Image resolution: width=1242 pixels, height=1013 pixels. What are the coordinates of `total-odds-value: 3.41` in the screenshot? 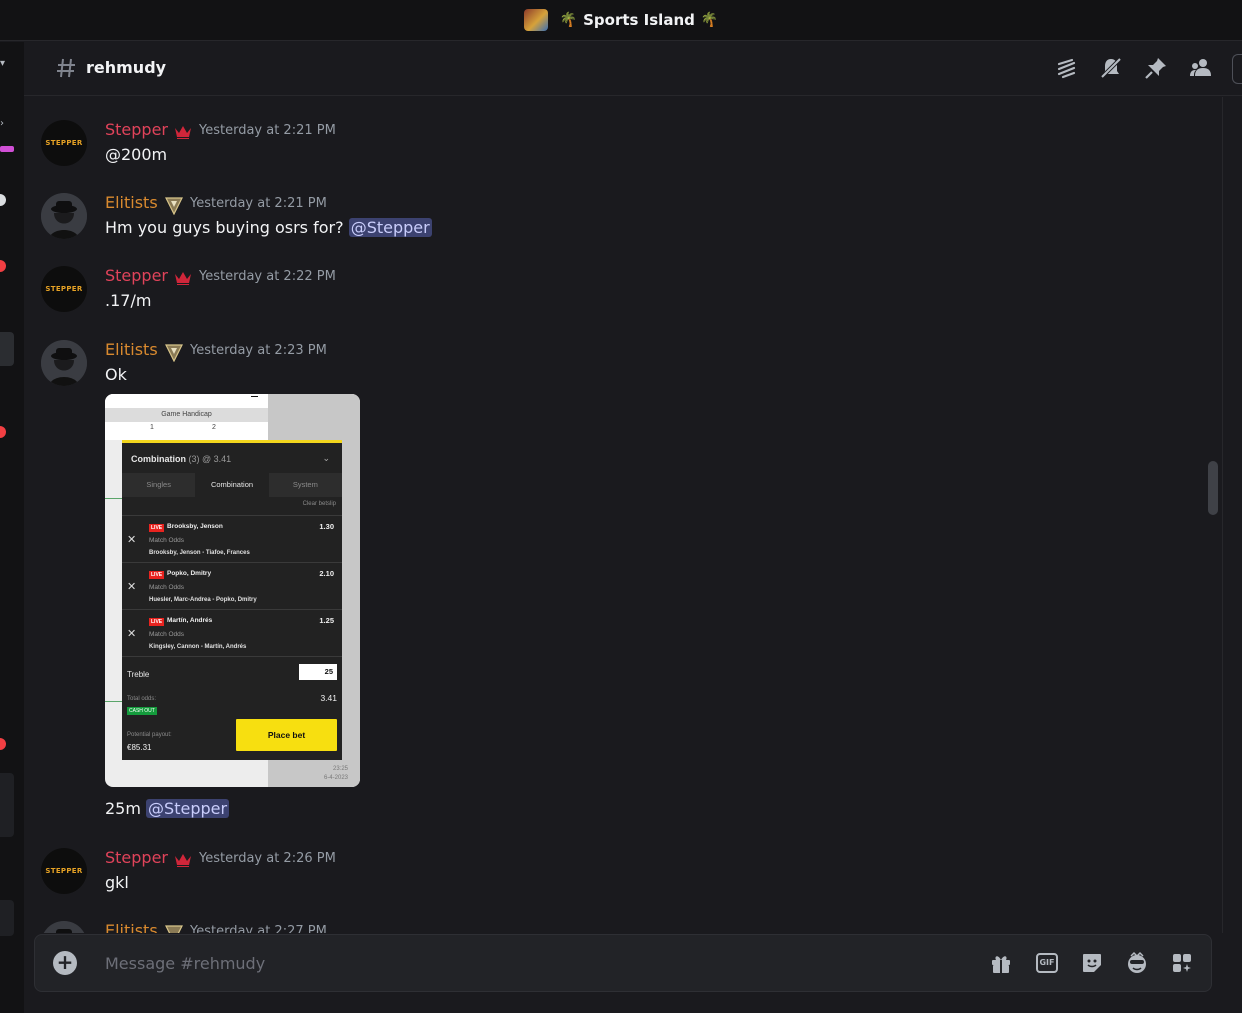 It's located at (328, 698).